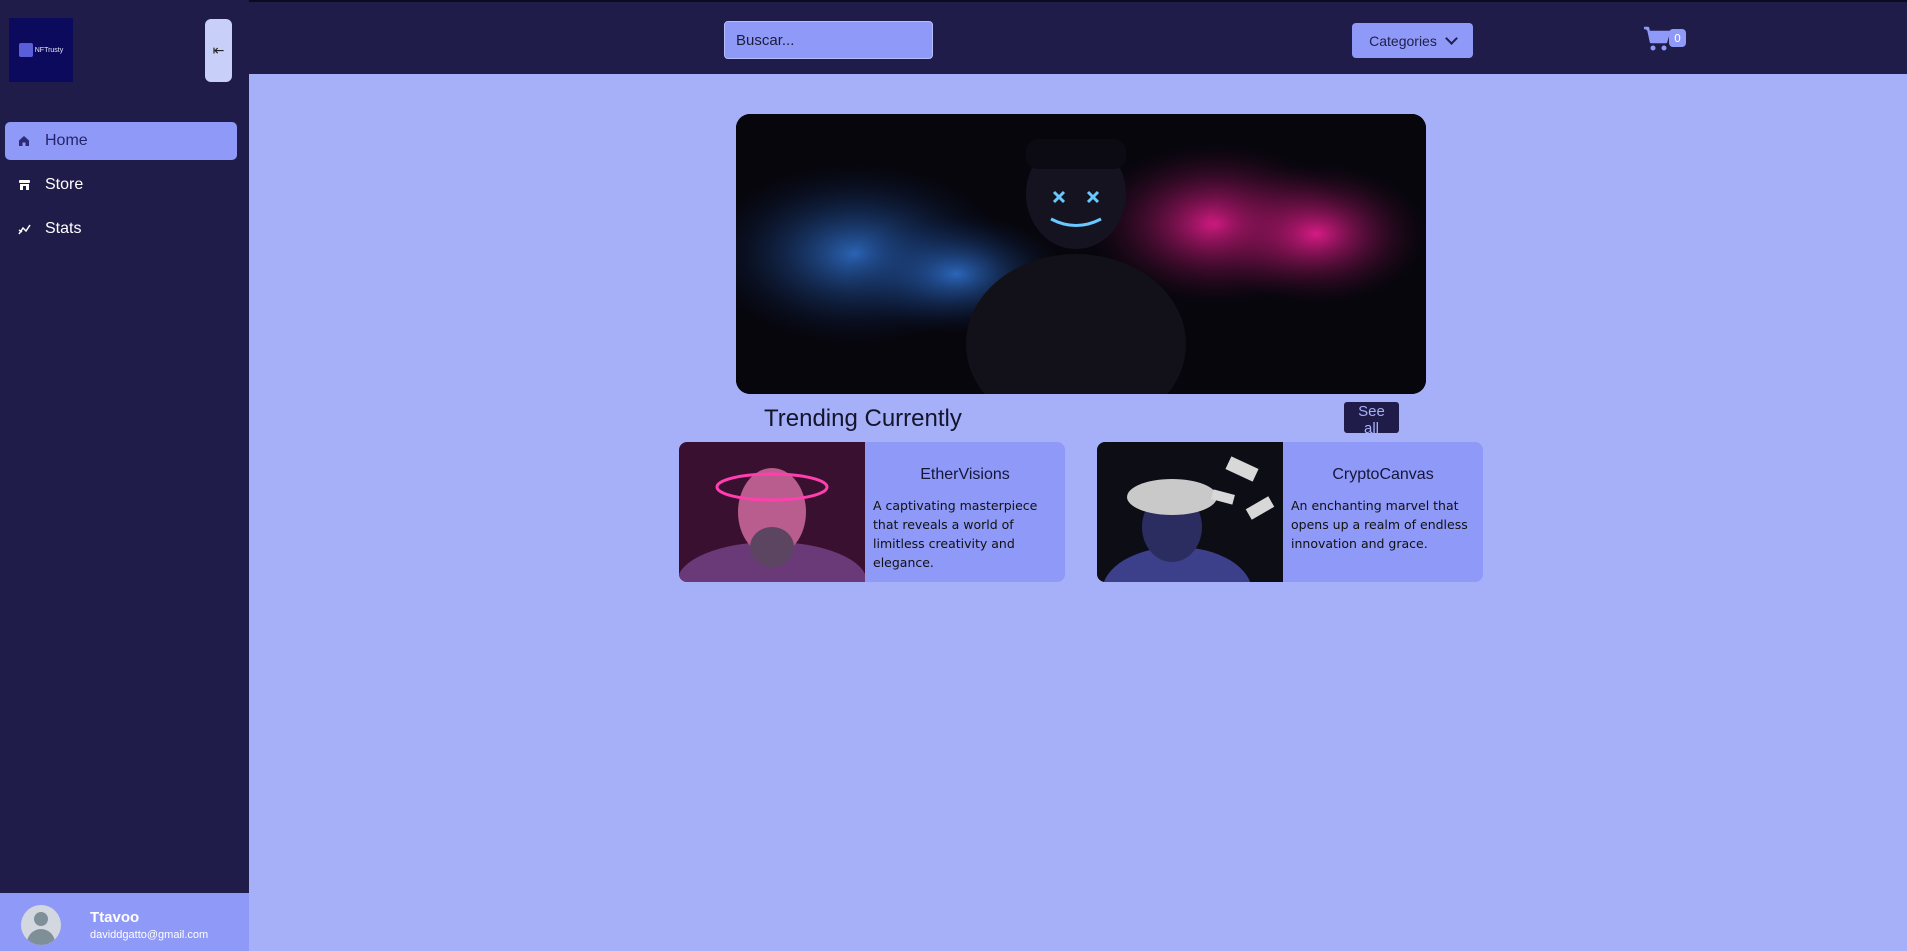 The image size is (1907, 951). What do you see at coordinates (863, 418) in the screenshot?
I see `section-title: Trending Currently` at bounding box center [863, 418].